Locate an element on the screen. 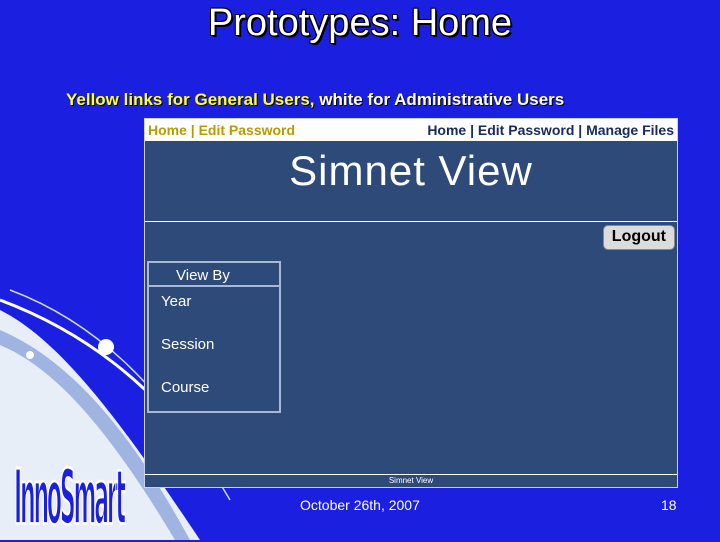 The image size is (720, 542). slide-title: Prototypes: Home is located at coordinates (360, 23).